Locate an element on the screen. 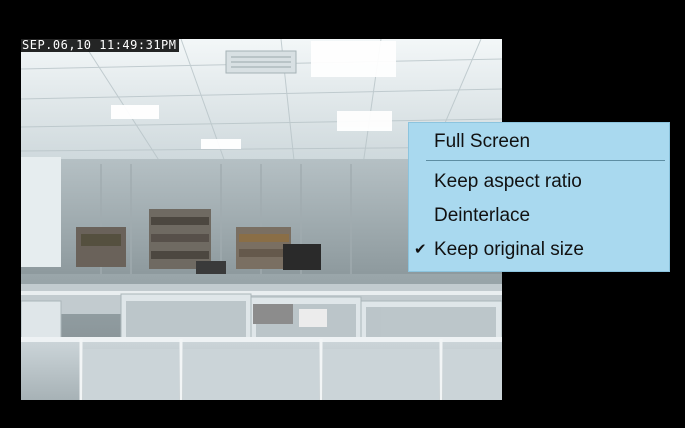 Image resolution: width=685 pixels, height=428 pixels. menu-item-keep-original-size: ✔ Keep original size is located at coordinates (539, 250).